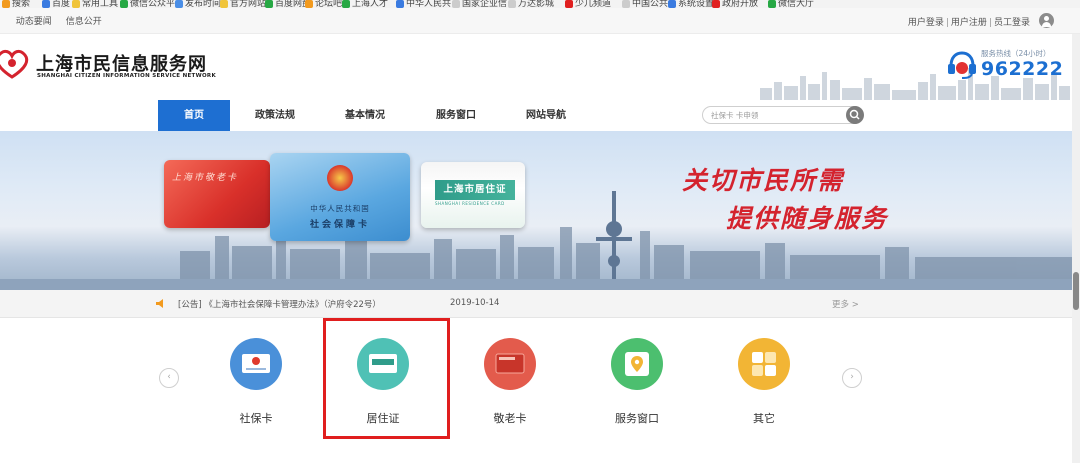 This screenshot has height=463, width=1080. I want to click on notice-link: [公告] 《上海市社会保障卡管理办法》（沪府令22号）, so click(279, 304).